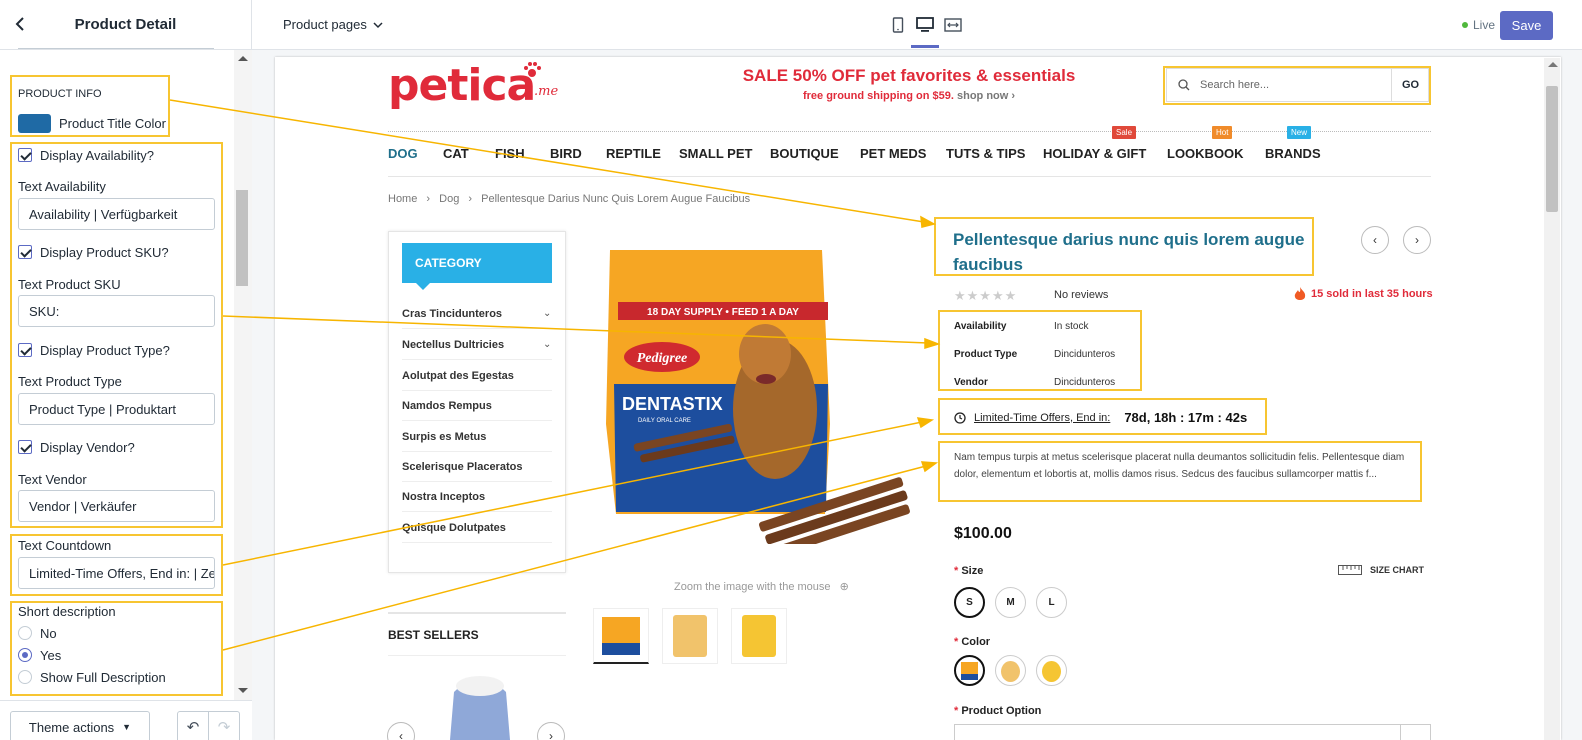  Describe the element at coordinates (633, 153) in the screenshot. I see `nav-reptile: REPTILE` at that location.